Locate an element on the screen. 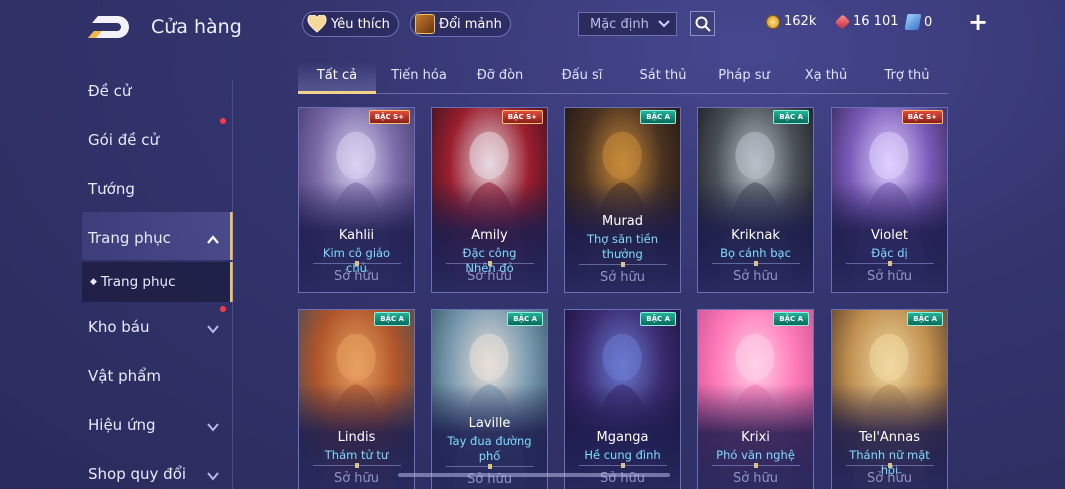 The image size is (1065, 489). search-icon is located at coordinates (703, 24).